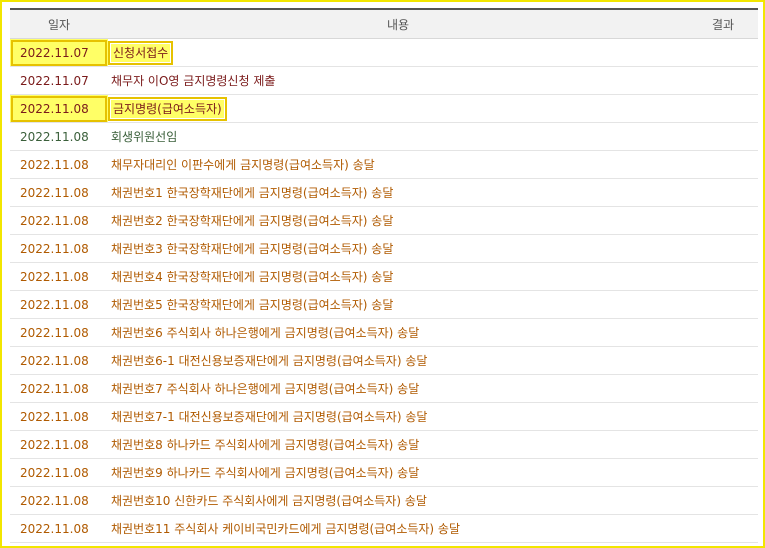 The image size is (765, 548). What do you see at coordinates (398, 108) in the screenshot?
I see `row-content: 금지명령(급여소득자)` at bounding box center [398, 108].